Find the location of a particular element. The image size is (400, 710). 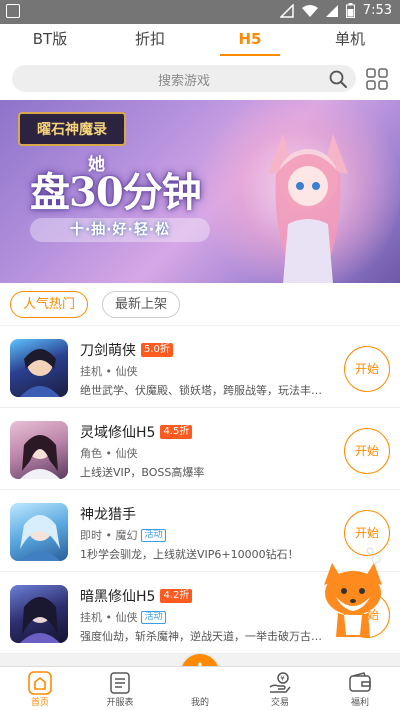

discount-badge: 4.5折 is located at coordinates (176, 432).